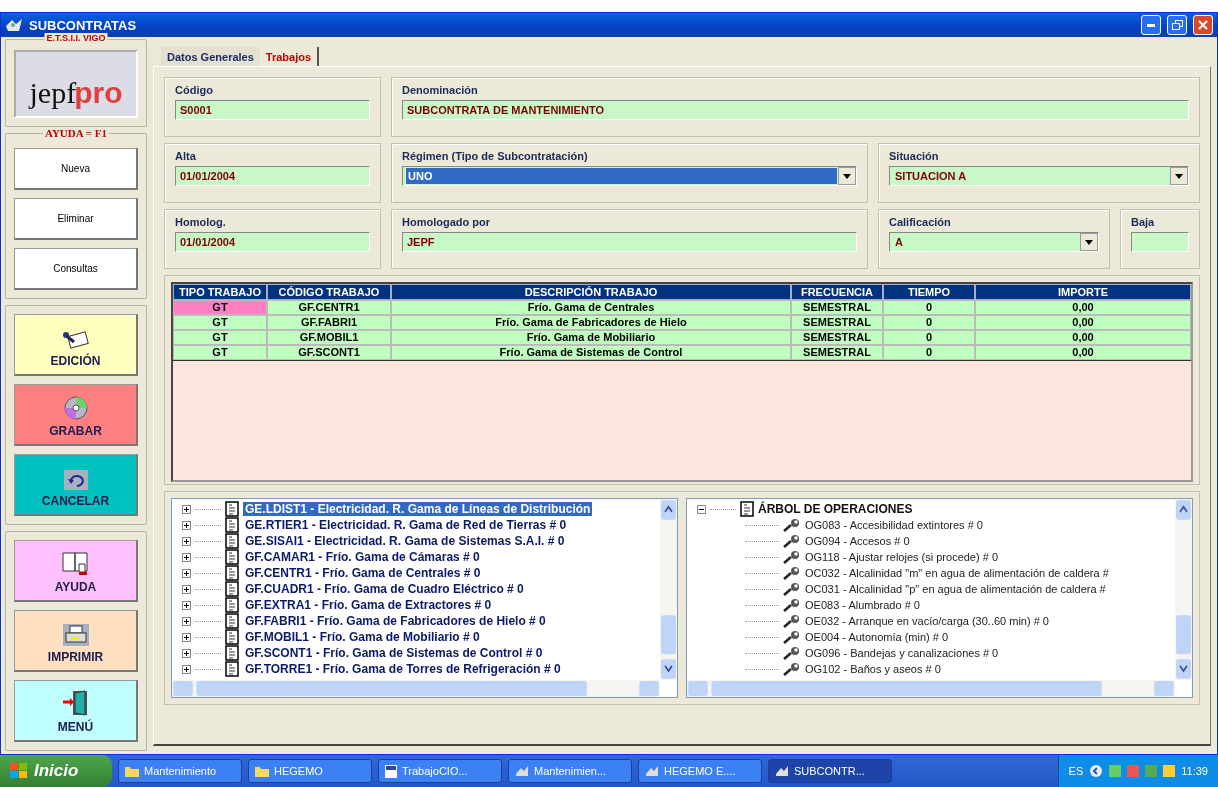 Image resolution: width=1218 pixels, height=787 pixels. What do you see at coordinates (862, 605) in the screenshot?
I see `tree-item: OE083 - Alumbrado # 0` at bounding box center [862, 605].